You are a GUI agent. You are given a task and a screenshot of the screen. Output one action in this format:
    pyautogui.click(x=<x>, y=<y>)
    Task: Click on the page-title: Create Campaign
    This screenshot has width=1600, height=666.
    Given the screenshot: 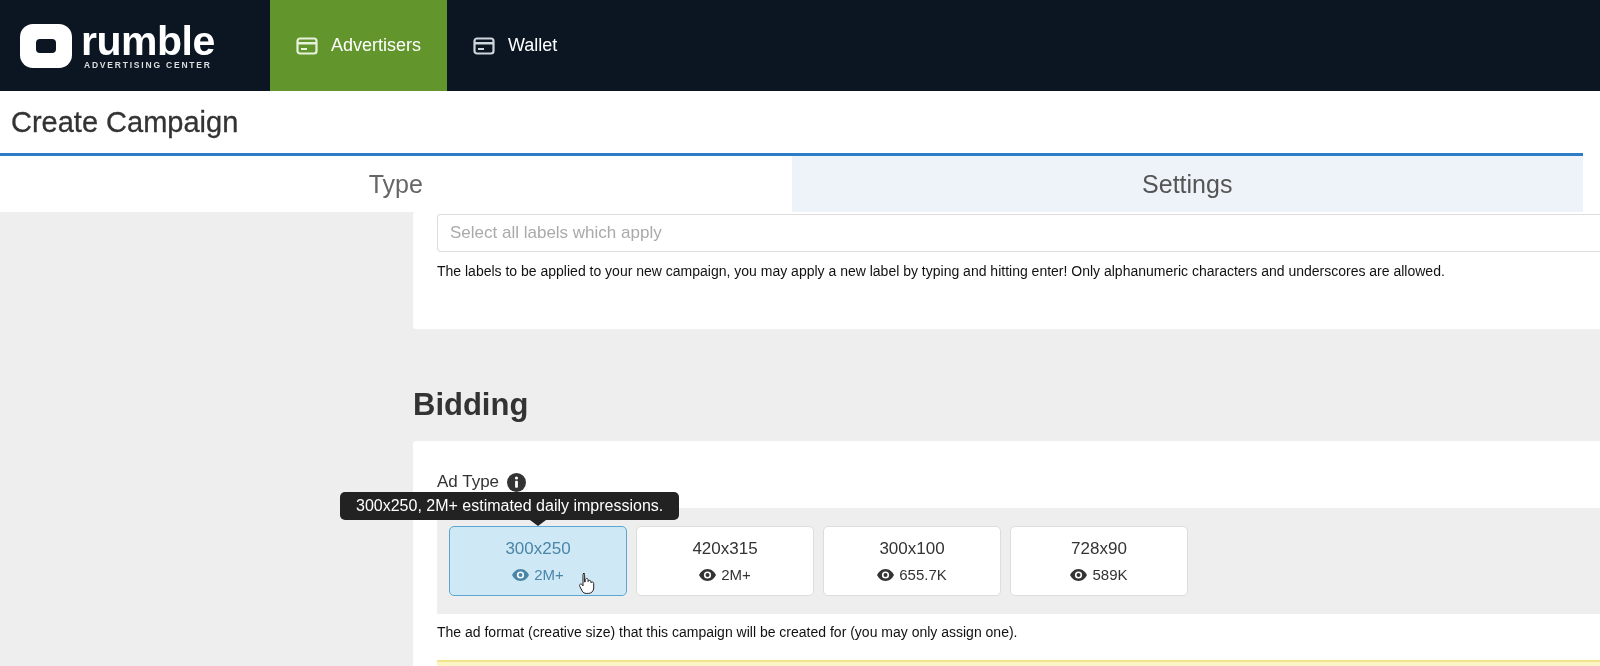 What is the action you would take?
    pyautogui.click(x=125, y=122)
    